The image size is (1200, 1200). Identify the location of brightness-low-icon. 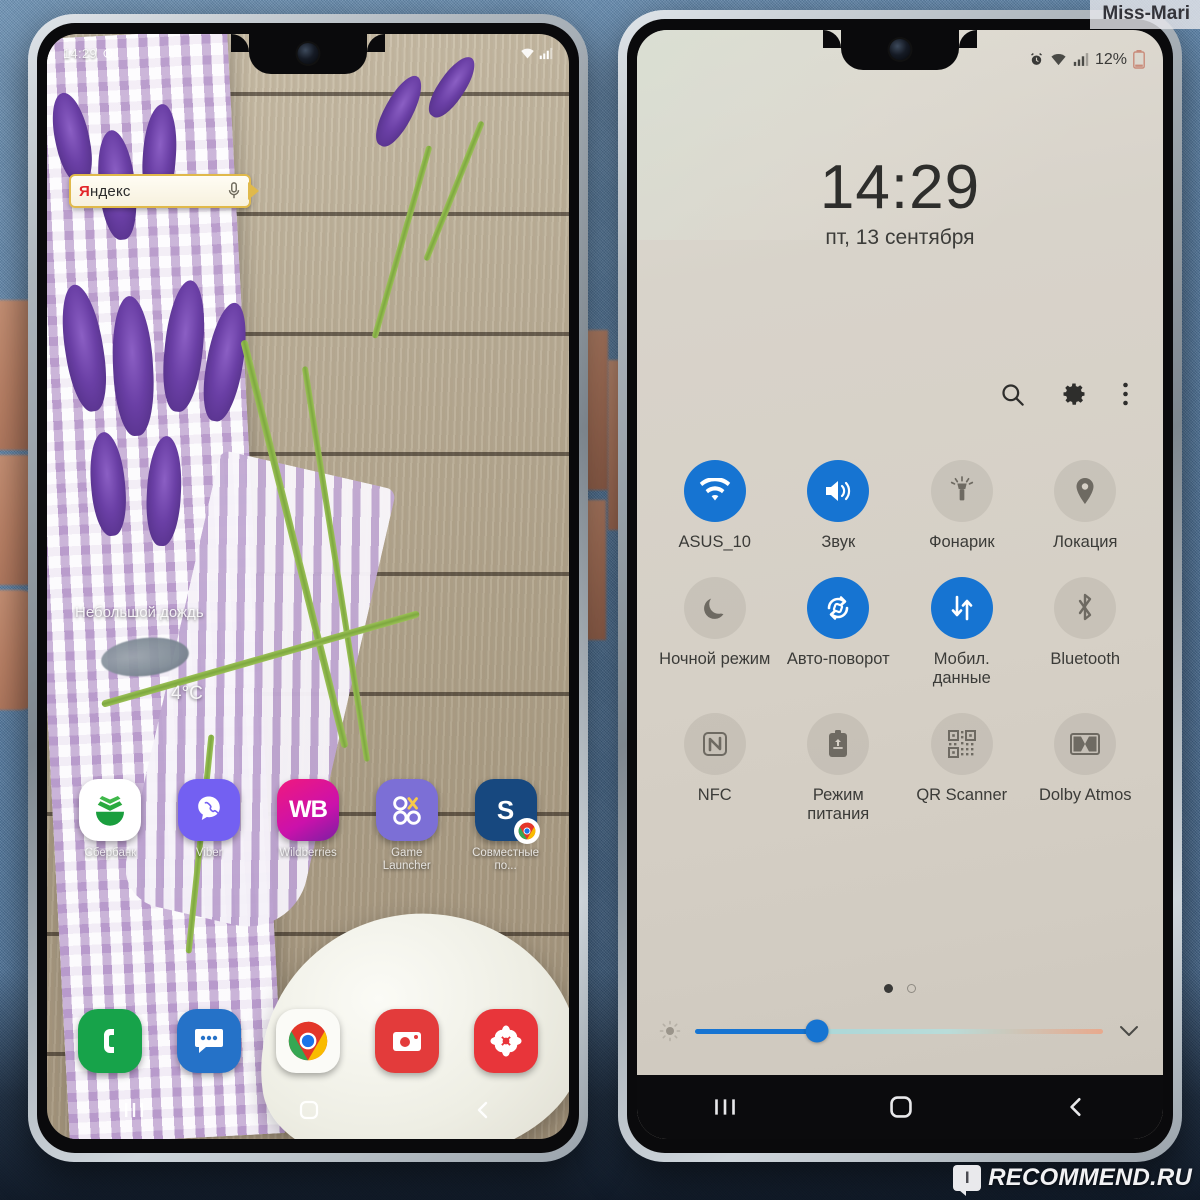
(670, 1031).